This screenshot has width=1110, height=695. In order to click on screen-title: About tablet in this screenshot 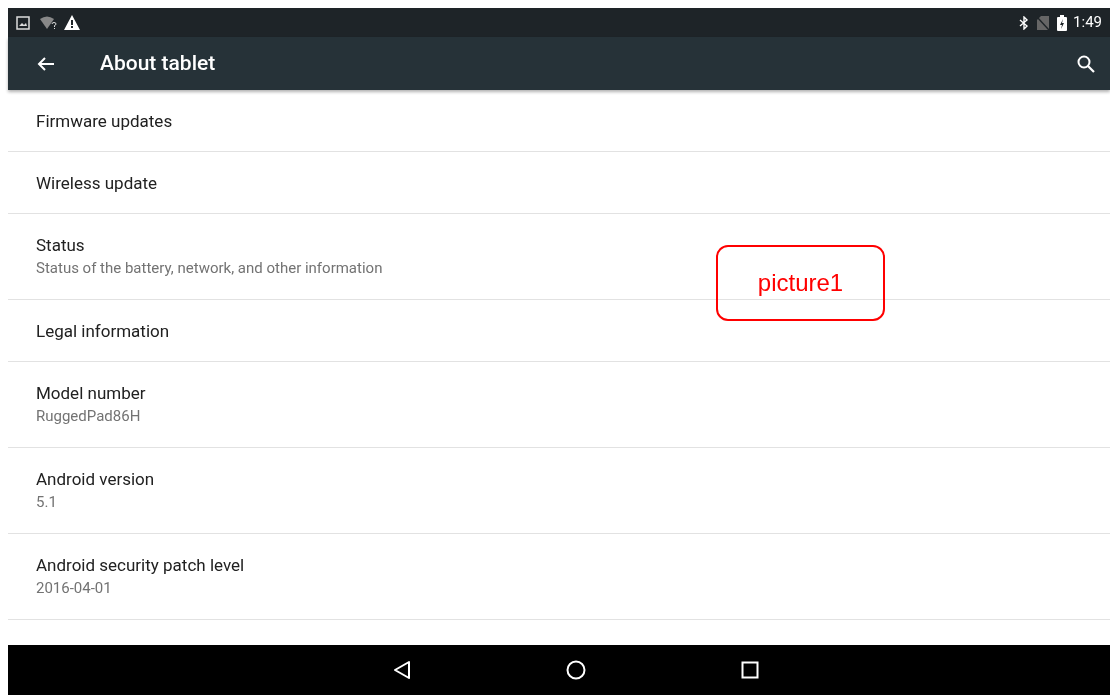, I will do `click(158, 63)`.